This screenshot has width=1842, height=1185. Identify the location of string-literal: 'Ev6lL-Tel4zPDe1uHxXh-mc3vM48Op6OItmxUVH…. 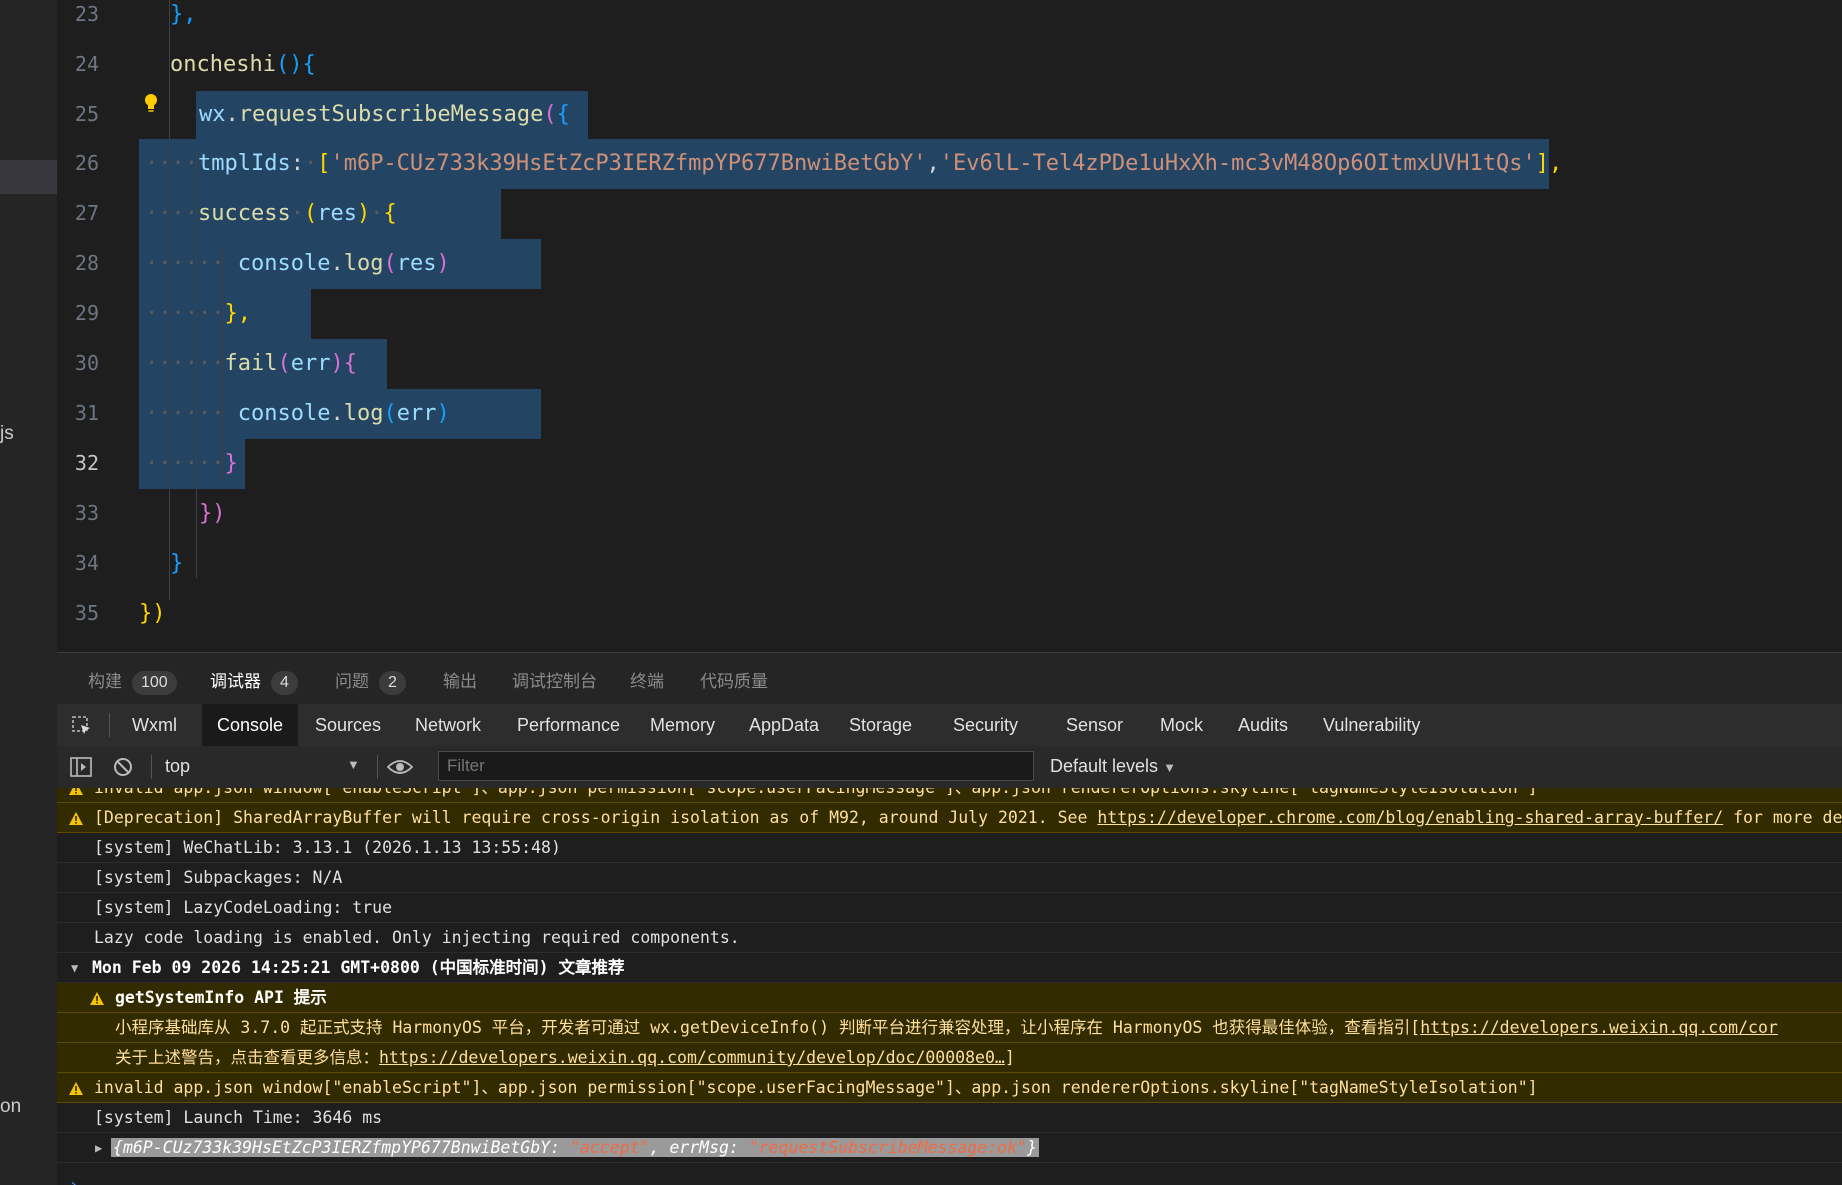
(1237, 163).